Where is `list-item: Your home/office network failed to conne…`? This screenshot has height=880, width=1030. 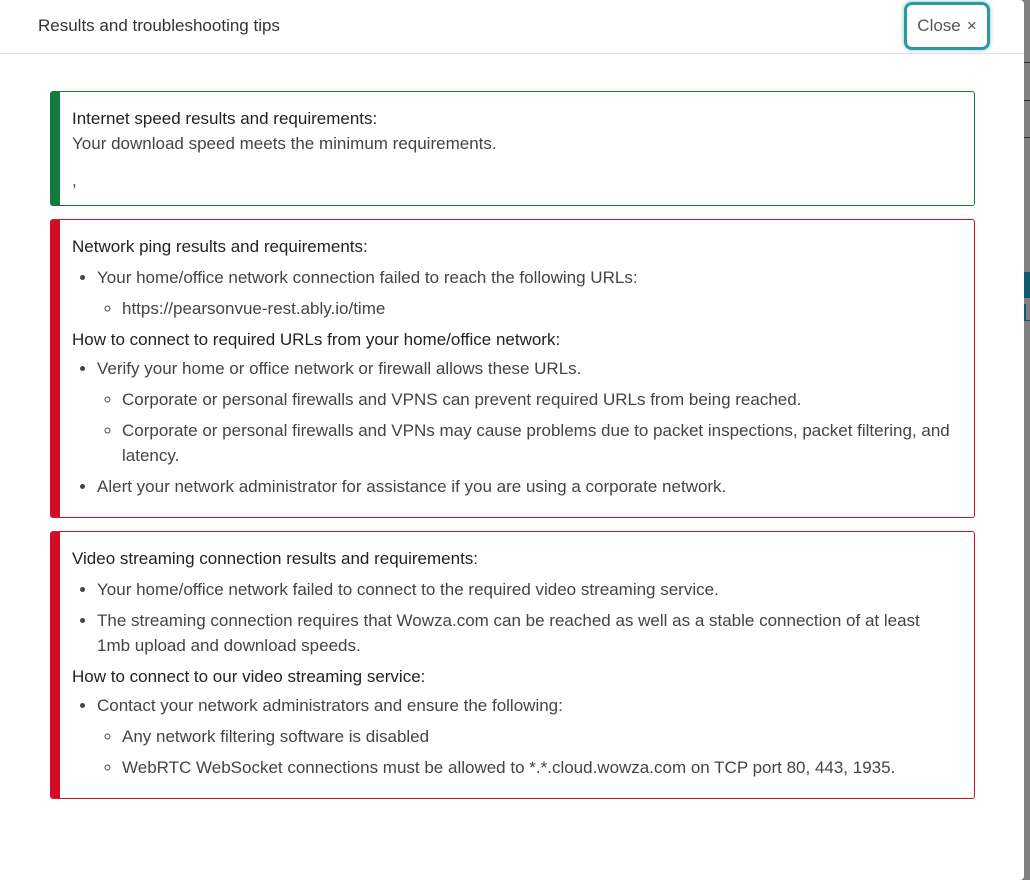 list-item: Your home/office network failed to conne… is located at coordinates (524, 589).